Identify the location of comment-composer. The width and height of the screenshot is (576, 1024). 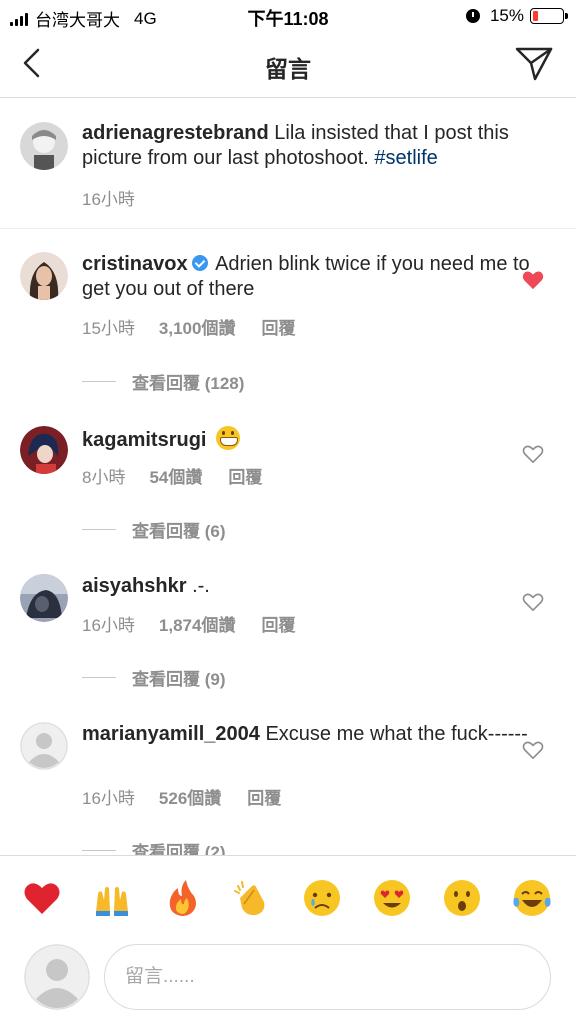
(288, 982).